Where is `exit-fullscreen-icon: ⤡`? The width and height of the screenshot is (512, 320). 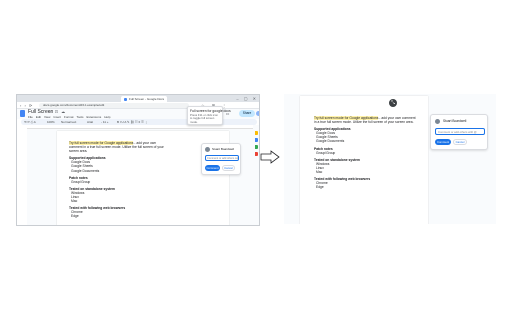 exit-fullscreen-icon: ⤡ is located at coordinates (392, 103).